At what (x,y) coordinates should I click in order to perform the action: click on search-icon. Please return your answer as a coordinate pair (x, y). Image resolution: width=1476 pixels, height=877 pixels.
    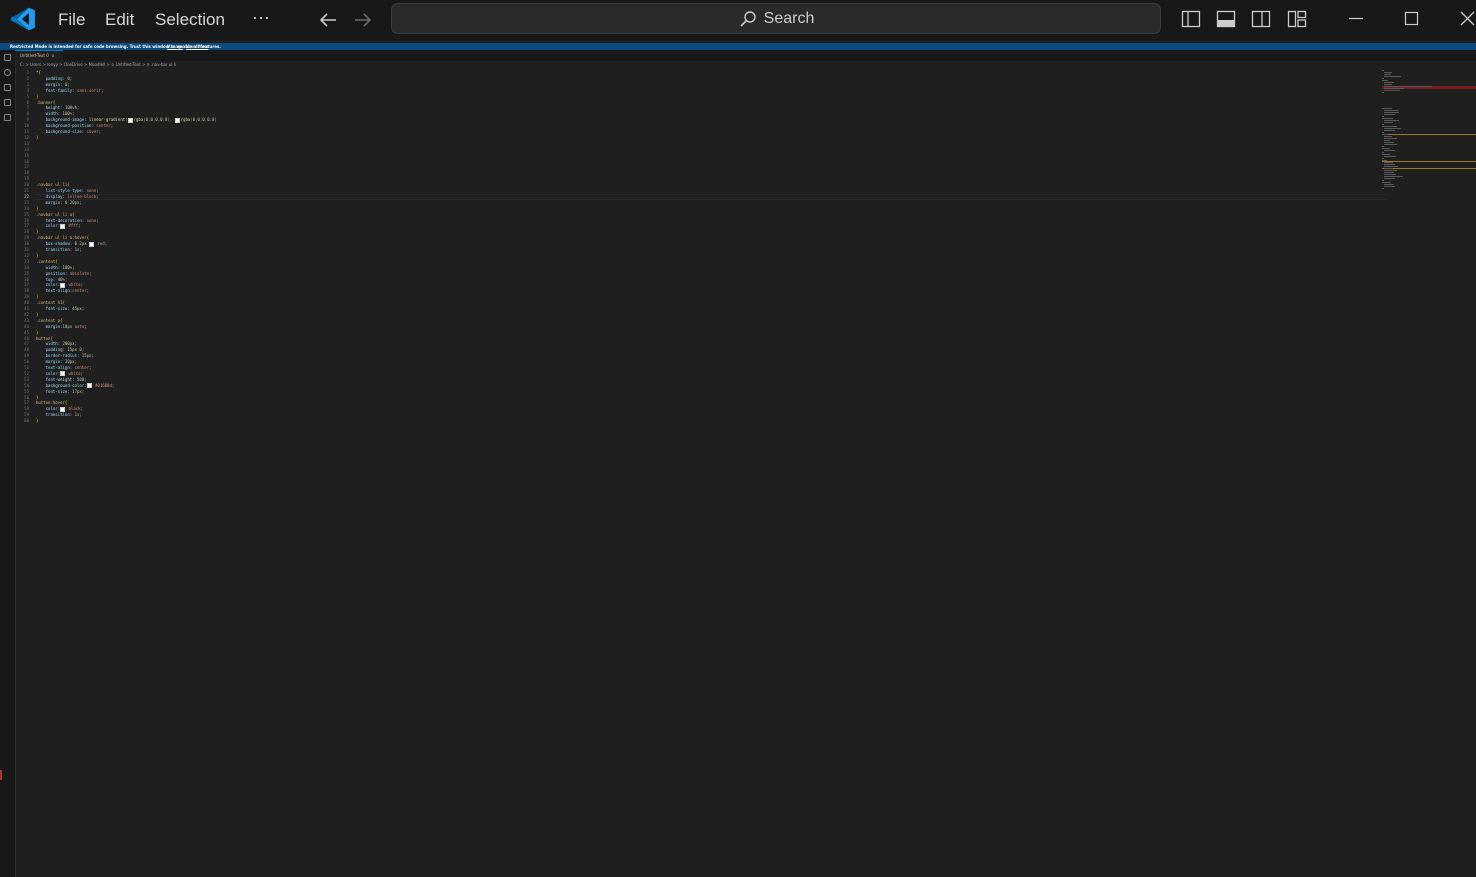
    Looking at the image, I should click on (748, 18).